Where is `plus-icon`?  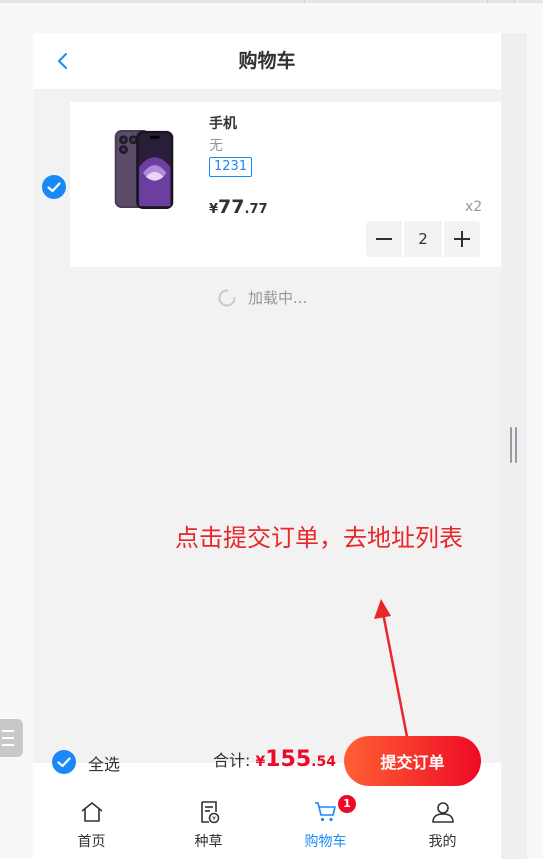
plus-icon is located at coordinates (462, 239).